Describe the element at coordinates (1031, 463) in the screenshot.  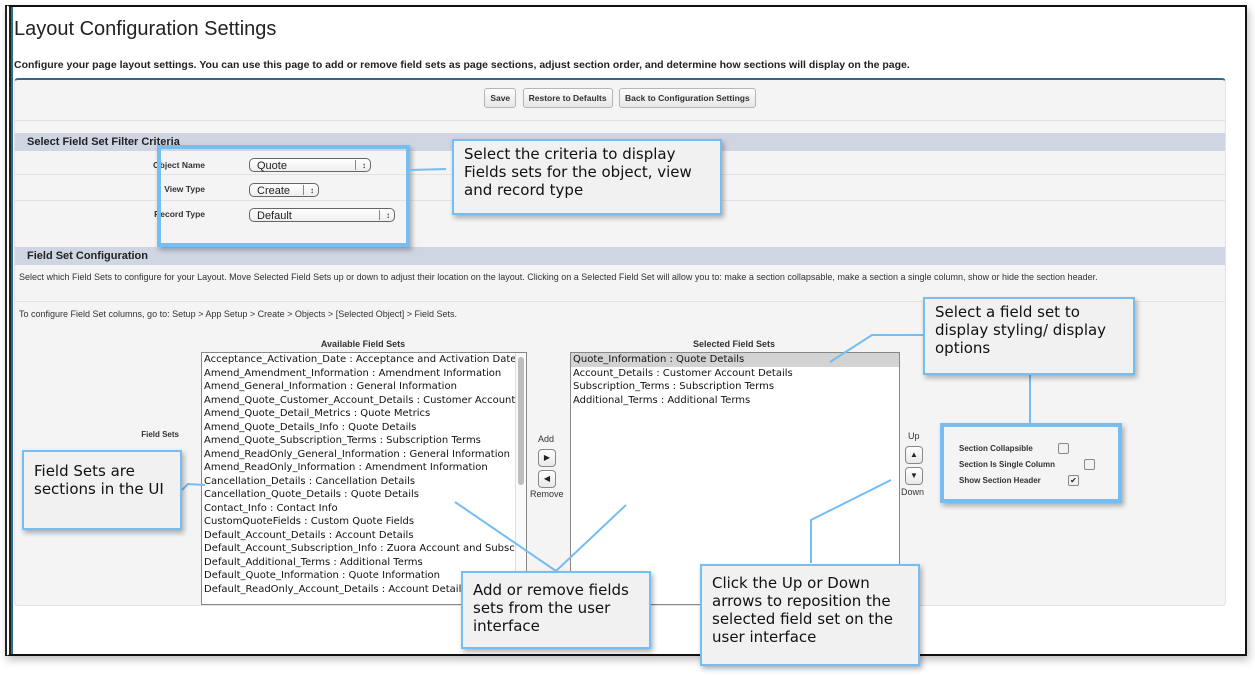
I see `options-highlight` at that location.